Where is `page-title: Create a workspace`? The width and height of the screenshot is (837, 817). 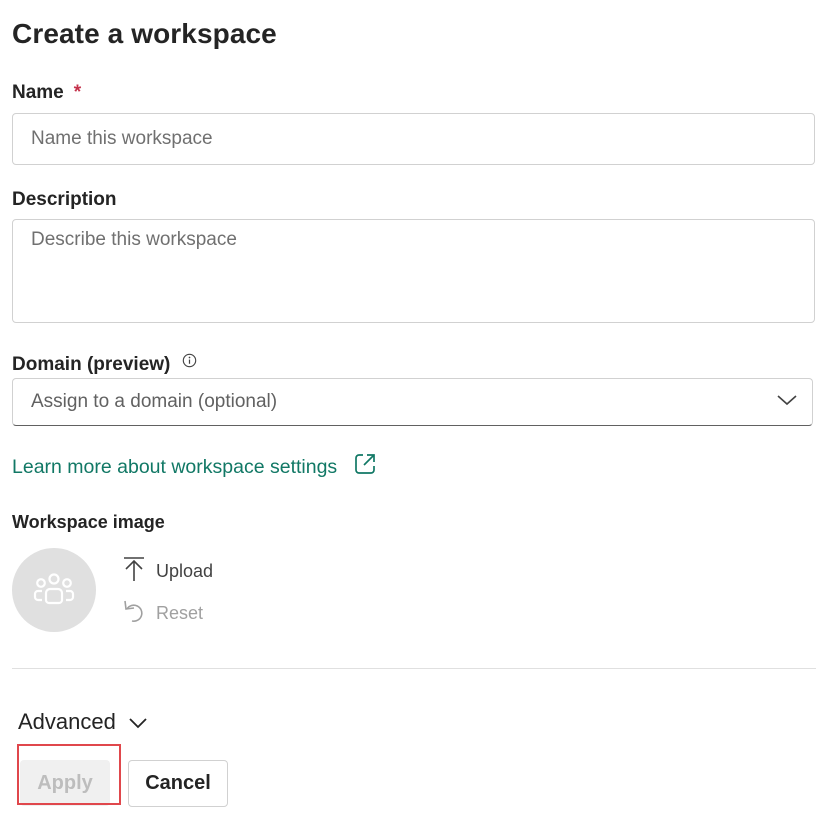
page-title: Create a workspace is located at coordinates (144, 33).